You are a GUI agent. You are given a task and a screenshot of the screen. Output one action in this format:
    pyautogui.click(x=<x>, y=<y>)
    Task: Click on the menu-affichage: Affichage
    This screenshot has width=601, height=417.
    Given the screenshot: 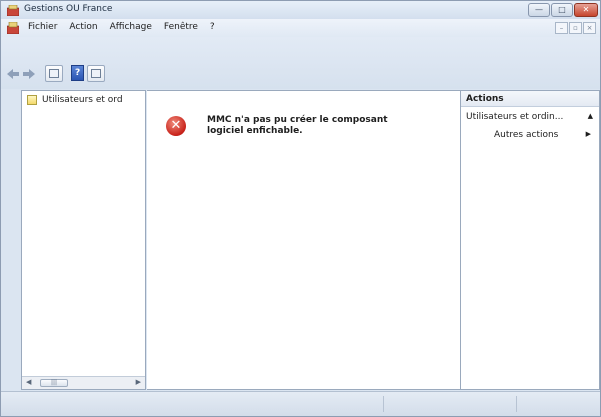 What is the action you would take?
    pyautogui.click(x=131, y=27)
    